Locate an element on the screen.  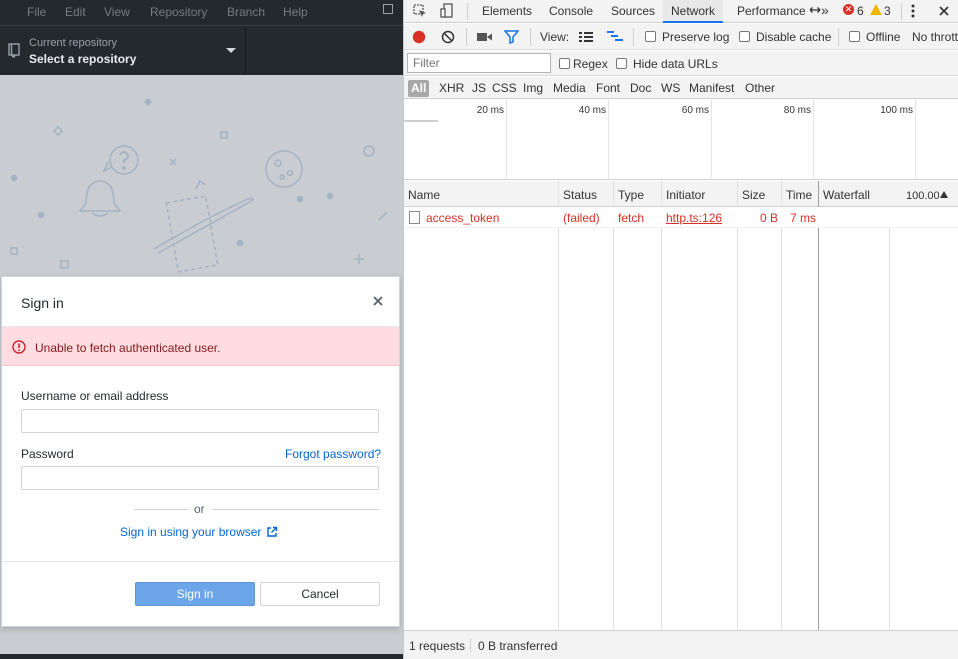
current-repository-button: Current repository Select a repository is located at coordinates (123, 50).